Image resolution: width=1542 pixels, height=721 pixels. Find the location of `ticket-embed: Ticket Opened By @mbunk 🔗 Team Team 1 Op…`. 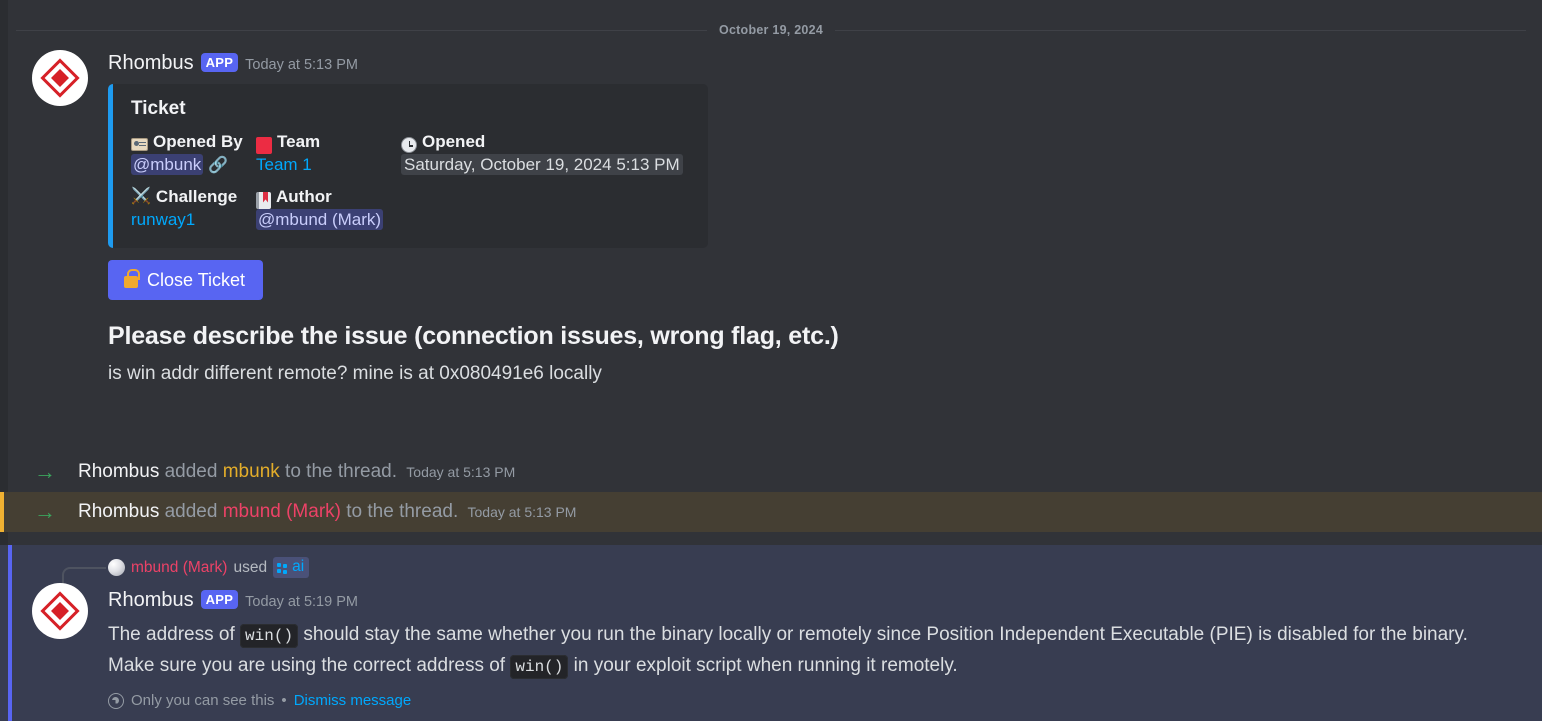

ticket-embed: Ticket Opened By @mbunk 🔗 Team Team 1 Op… is located at coordinates (408, 166).